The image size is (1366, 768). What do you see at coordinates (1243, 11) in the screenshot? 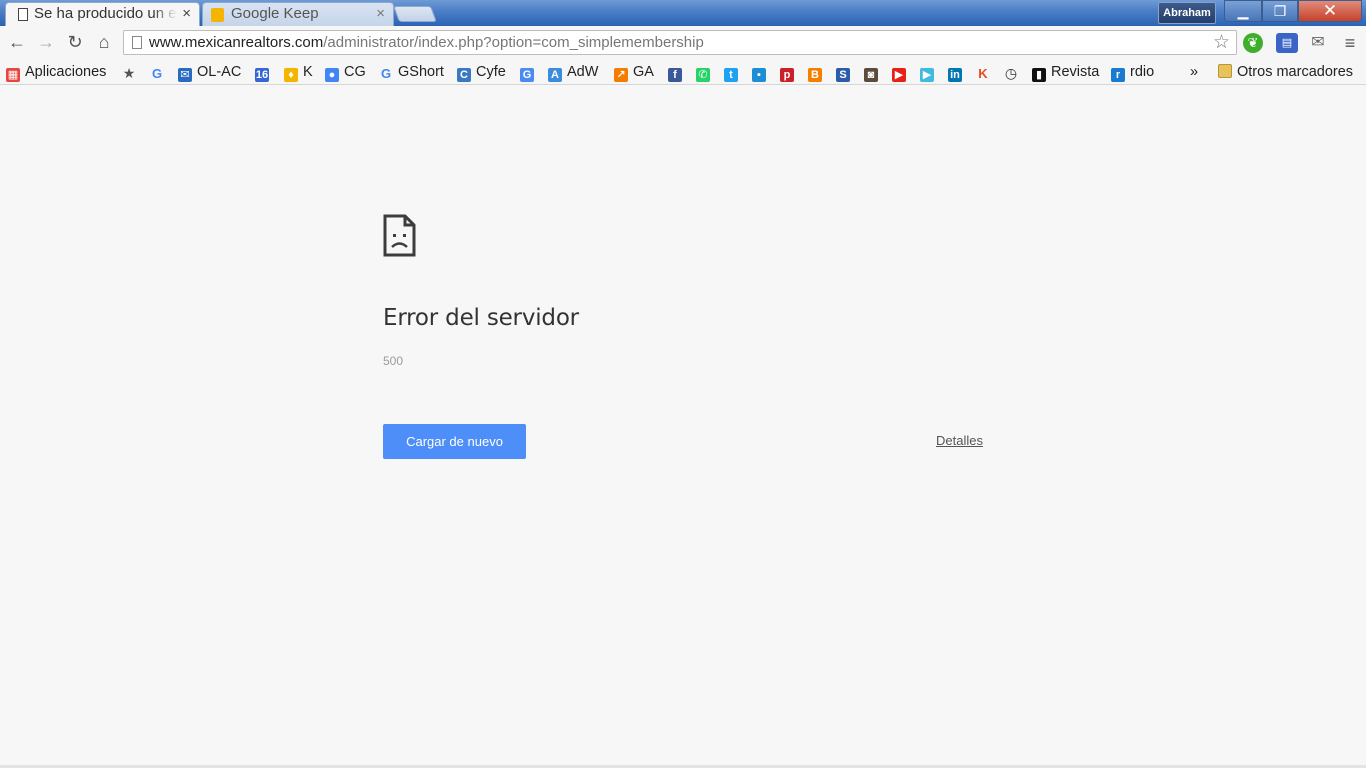
I see `minimize-button: ▁` at bounding box center [1243, 11].